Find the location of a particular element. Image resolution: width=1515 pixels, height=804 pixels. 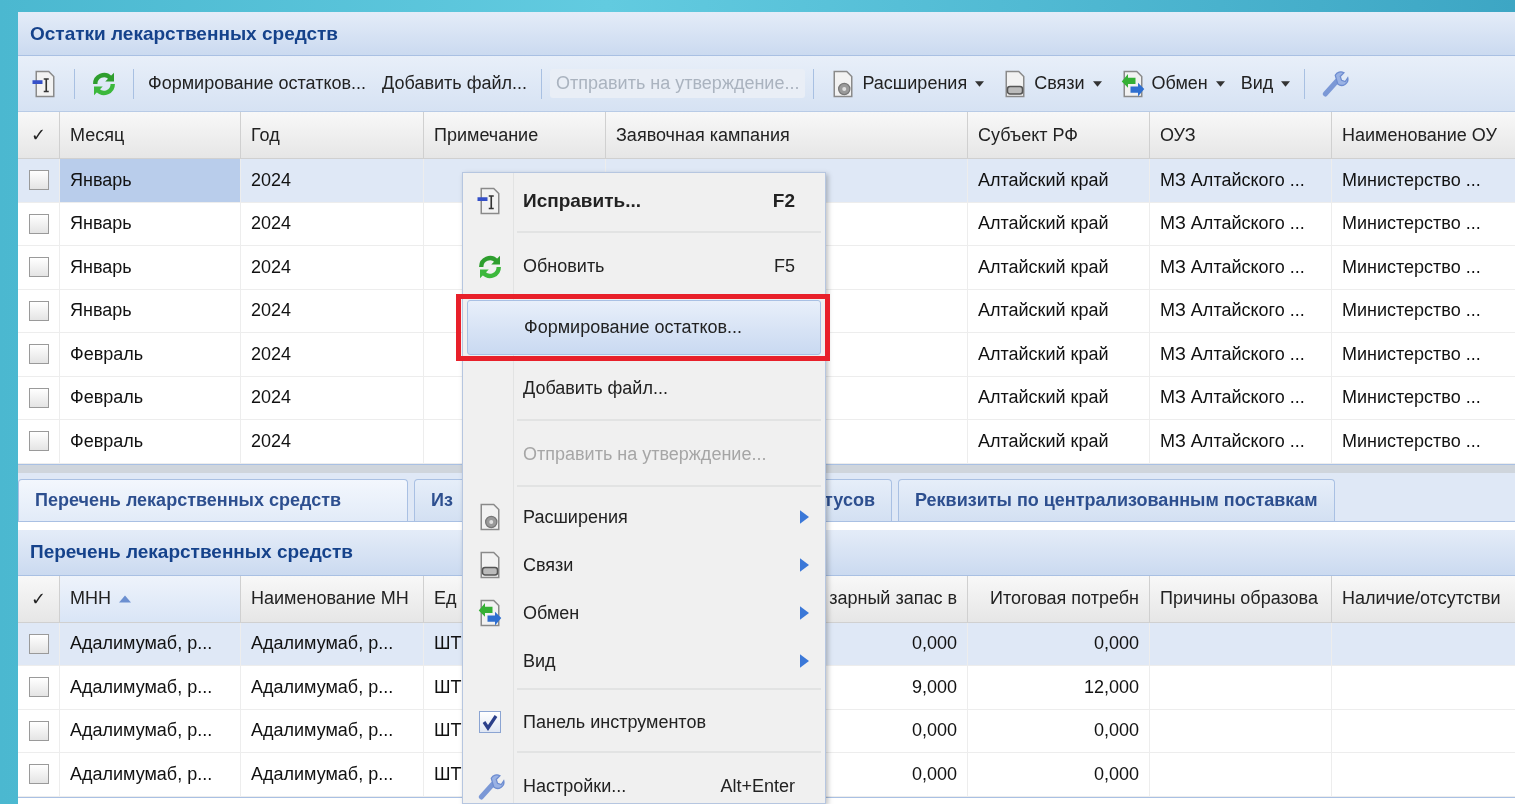

menu-item-label: Обновить is located at coordinates (564, 266).